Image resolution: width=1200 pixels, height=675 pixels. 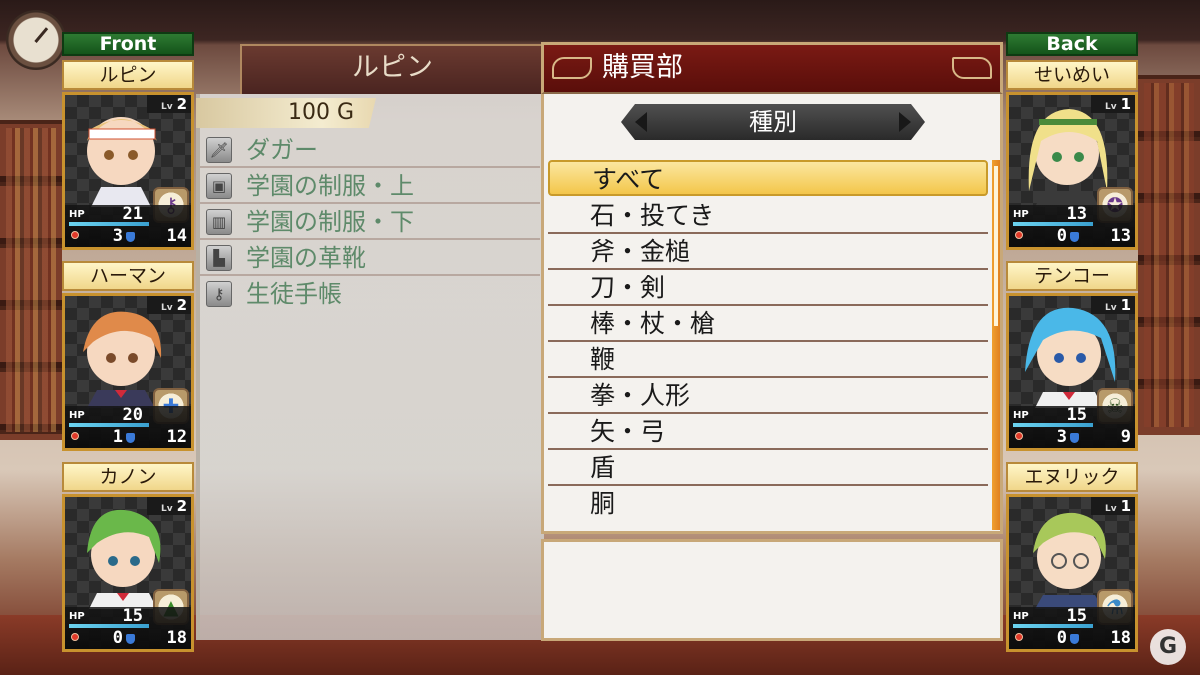 I want to click on hp-value: 20, so click(x=132, y=415).